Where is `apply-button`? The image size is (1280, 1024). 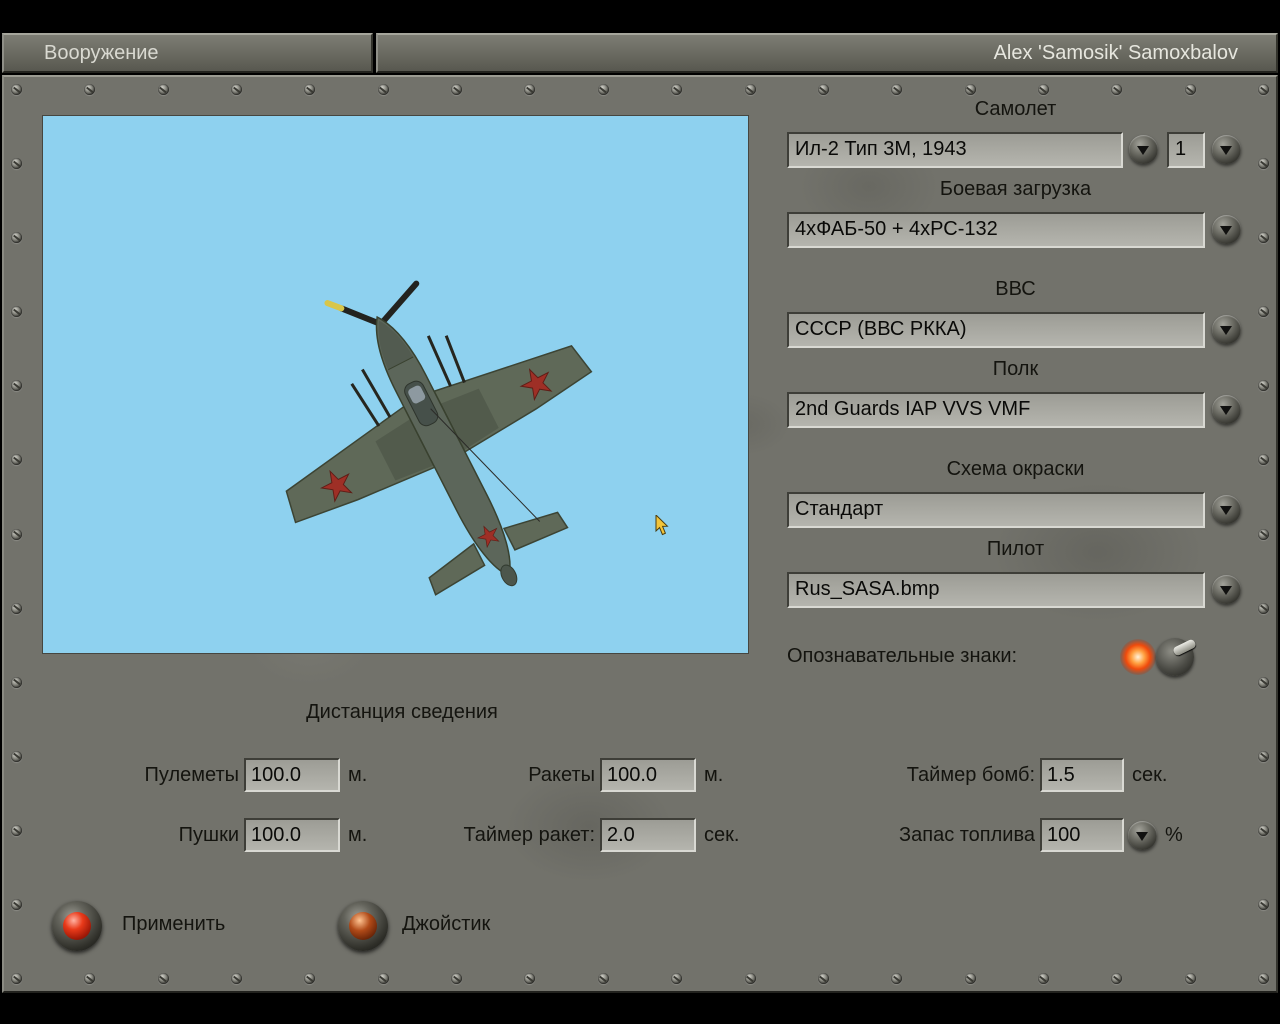 apply-button is located at coordinates (77, 926).